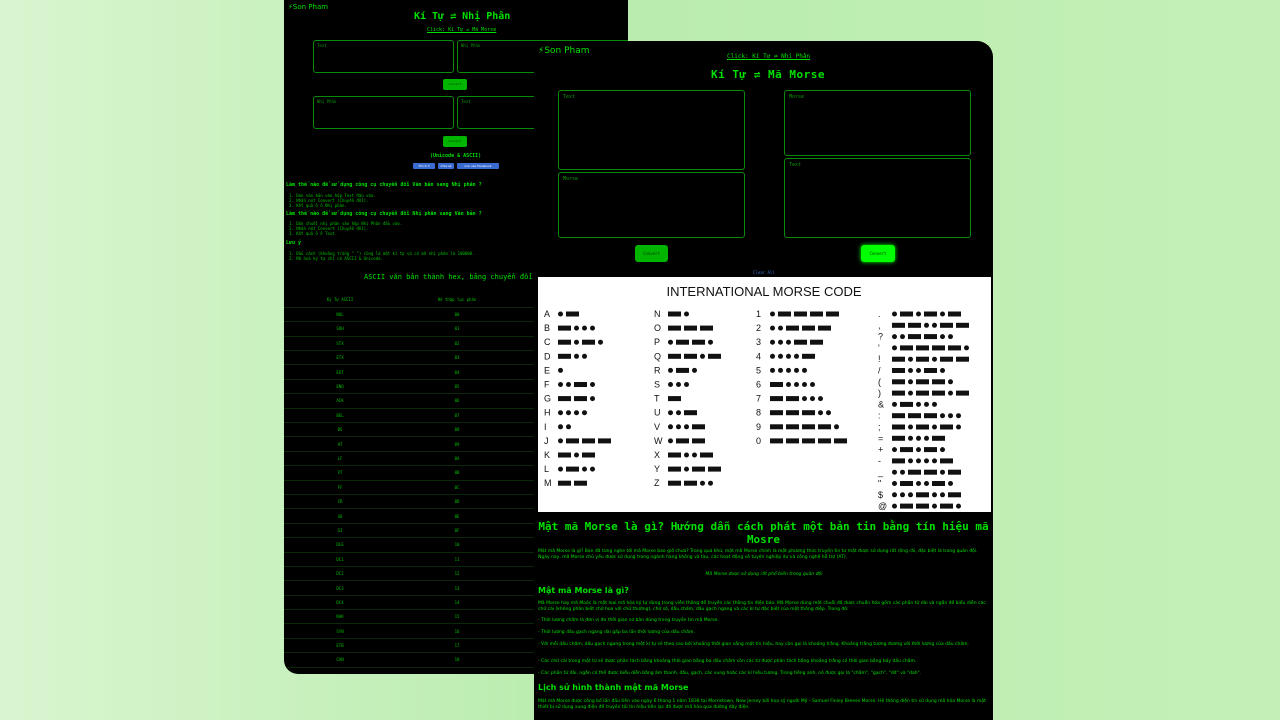  What do you see at coordinates (758, 314) in the screenshot?
I see `morse-symbol-label: 1` at bounding box center [758, 314].